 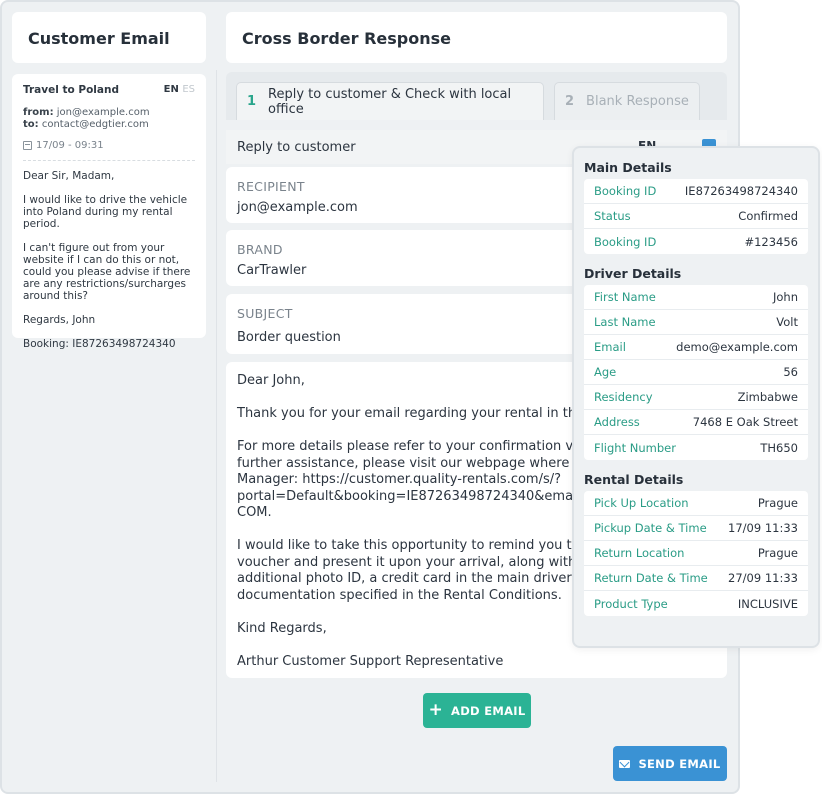 I want to click on email-paragraph: Dear Sir, Madam,, so click(x=69, y=176).